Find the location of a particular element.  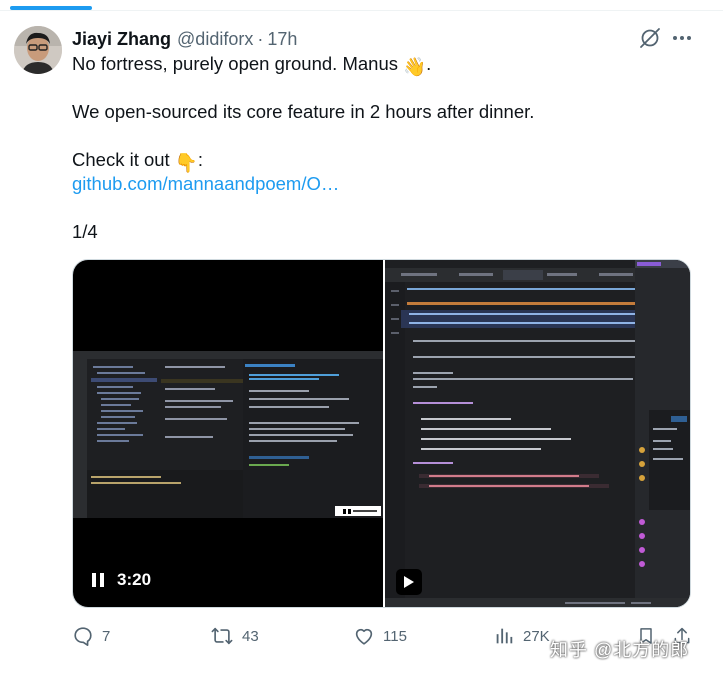

video-duration-control: 3:20 is located at coordinates (121, 580).